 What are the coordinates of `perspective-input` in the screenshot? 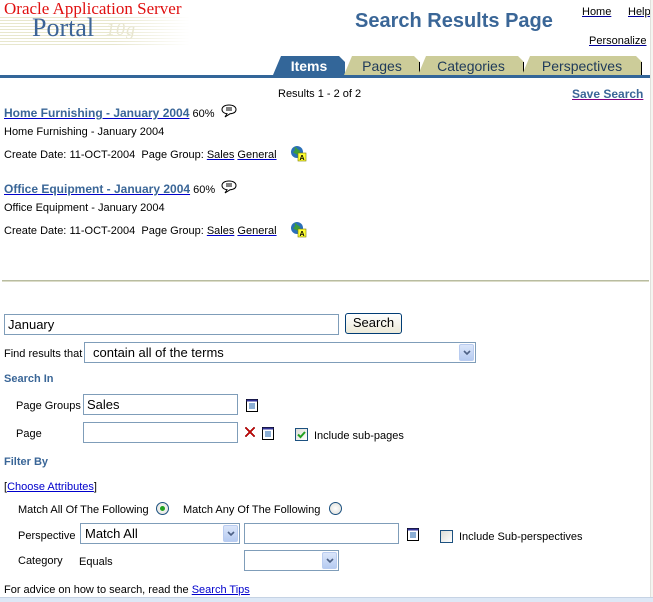 It's located at (321, 533).